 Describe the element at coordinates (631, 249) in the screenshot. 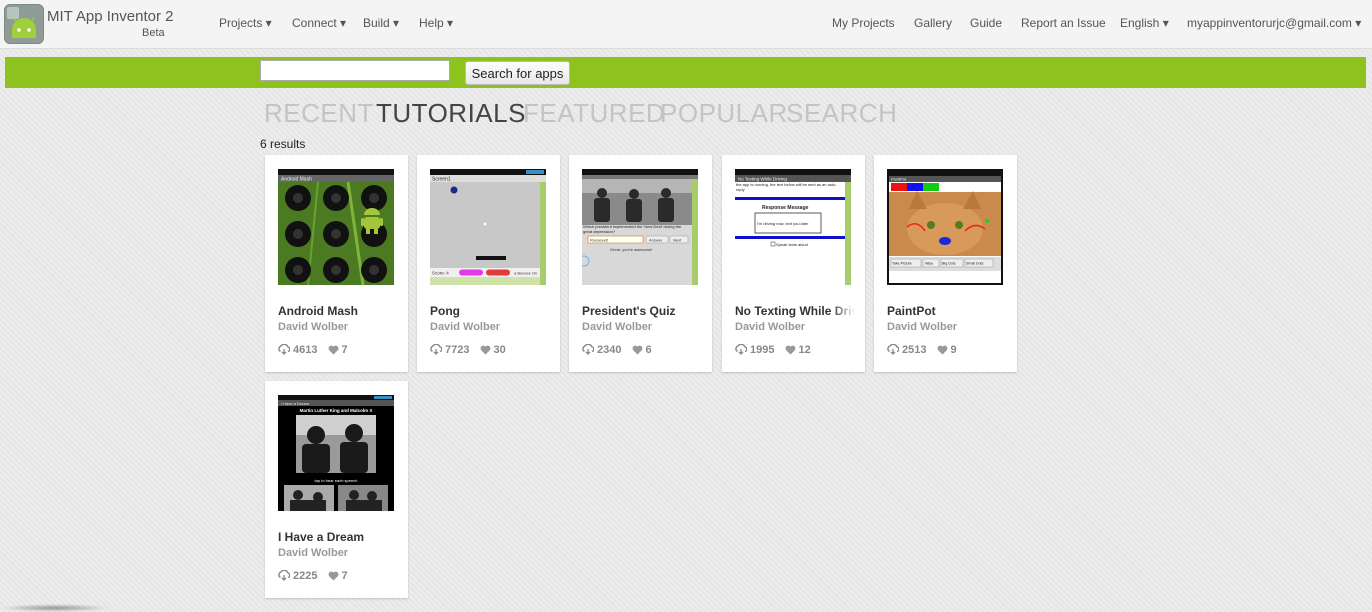

I see `thumb-text: Great, you're awesome!` at that location.